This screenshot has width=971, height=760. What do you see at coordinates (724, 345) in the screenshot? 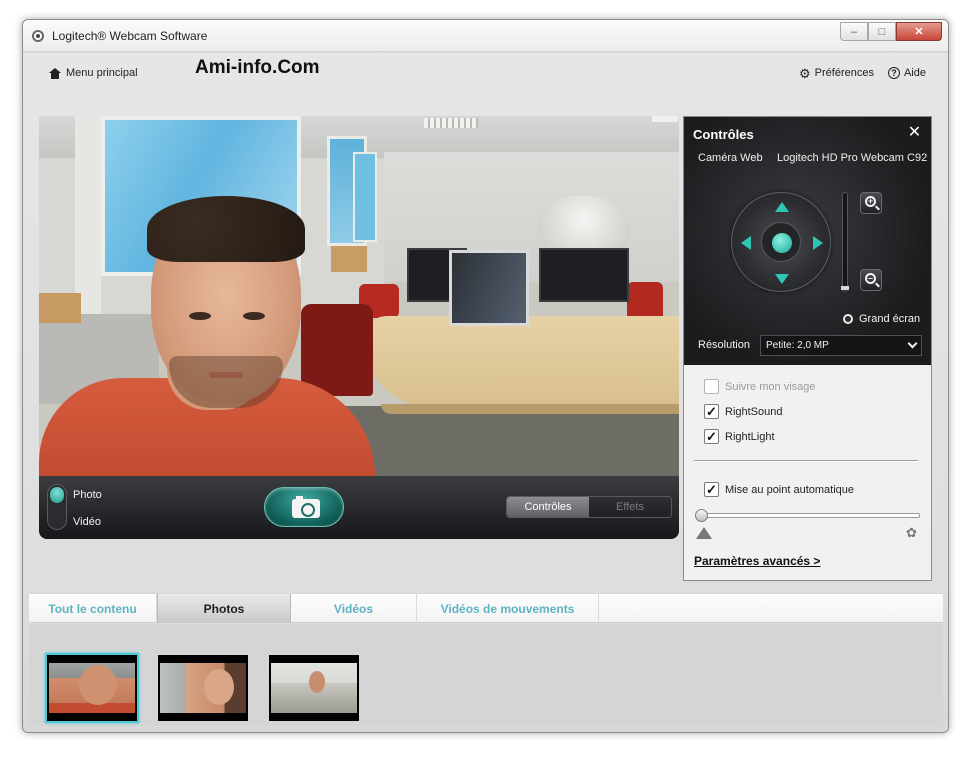
I see `resolution-label: Résolution` at bounding box center [724, 345].